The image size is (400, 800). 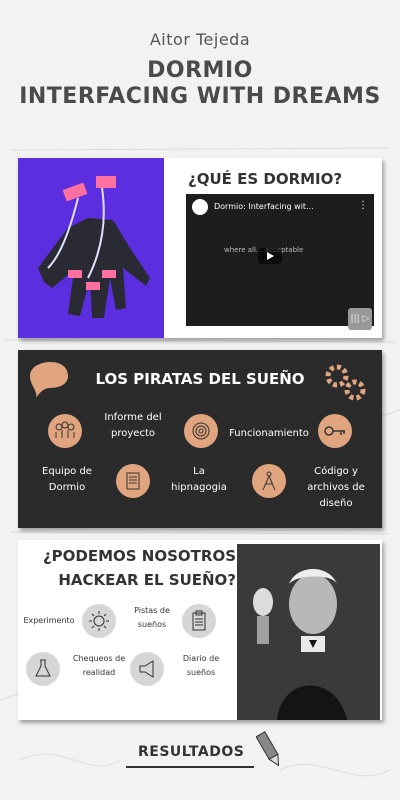 I want to click on edison-photo, so click(x=308, y=632).